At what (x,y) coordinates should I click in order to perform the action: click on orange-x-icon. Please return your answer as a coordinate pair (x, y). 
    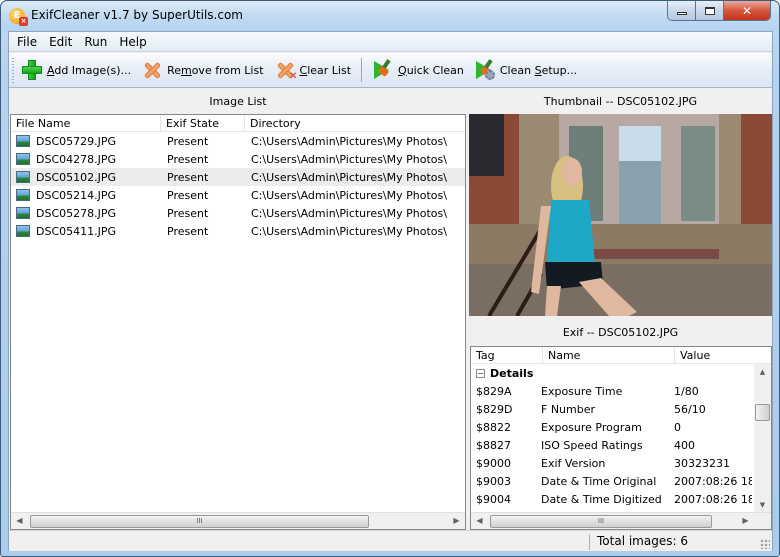
    Looking at the image, I should click on (152, 70).